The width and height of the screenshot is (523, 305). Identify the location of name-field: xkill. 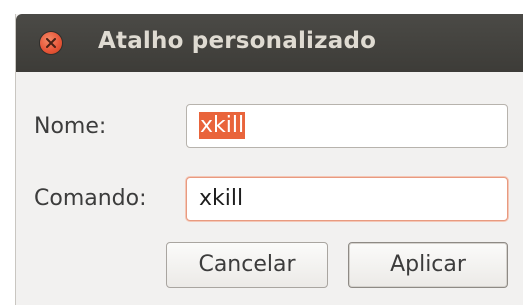
(347, 126).